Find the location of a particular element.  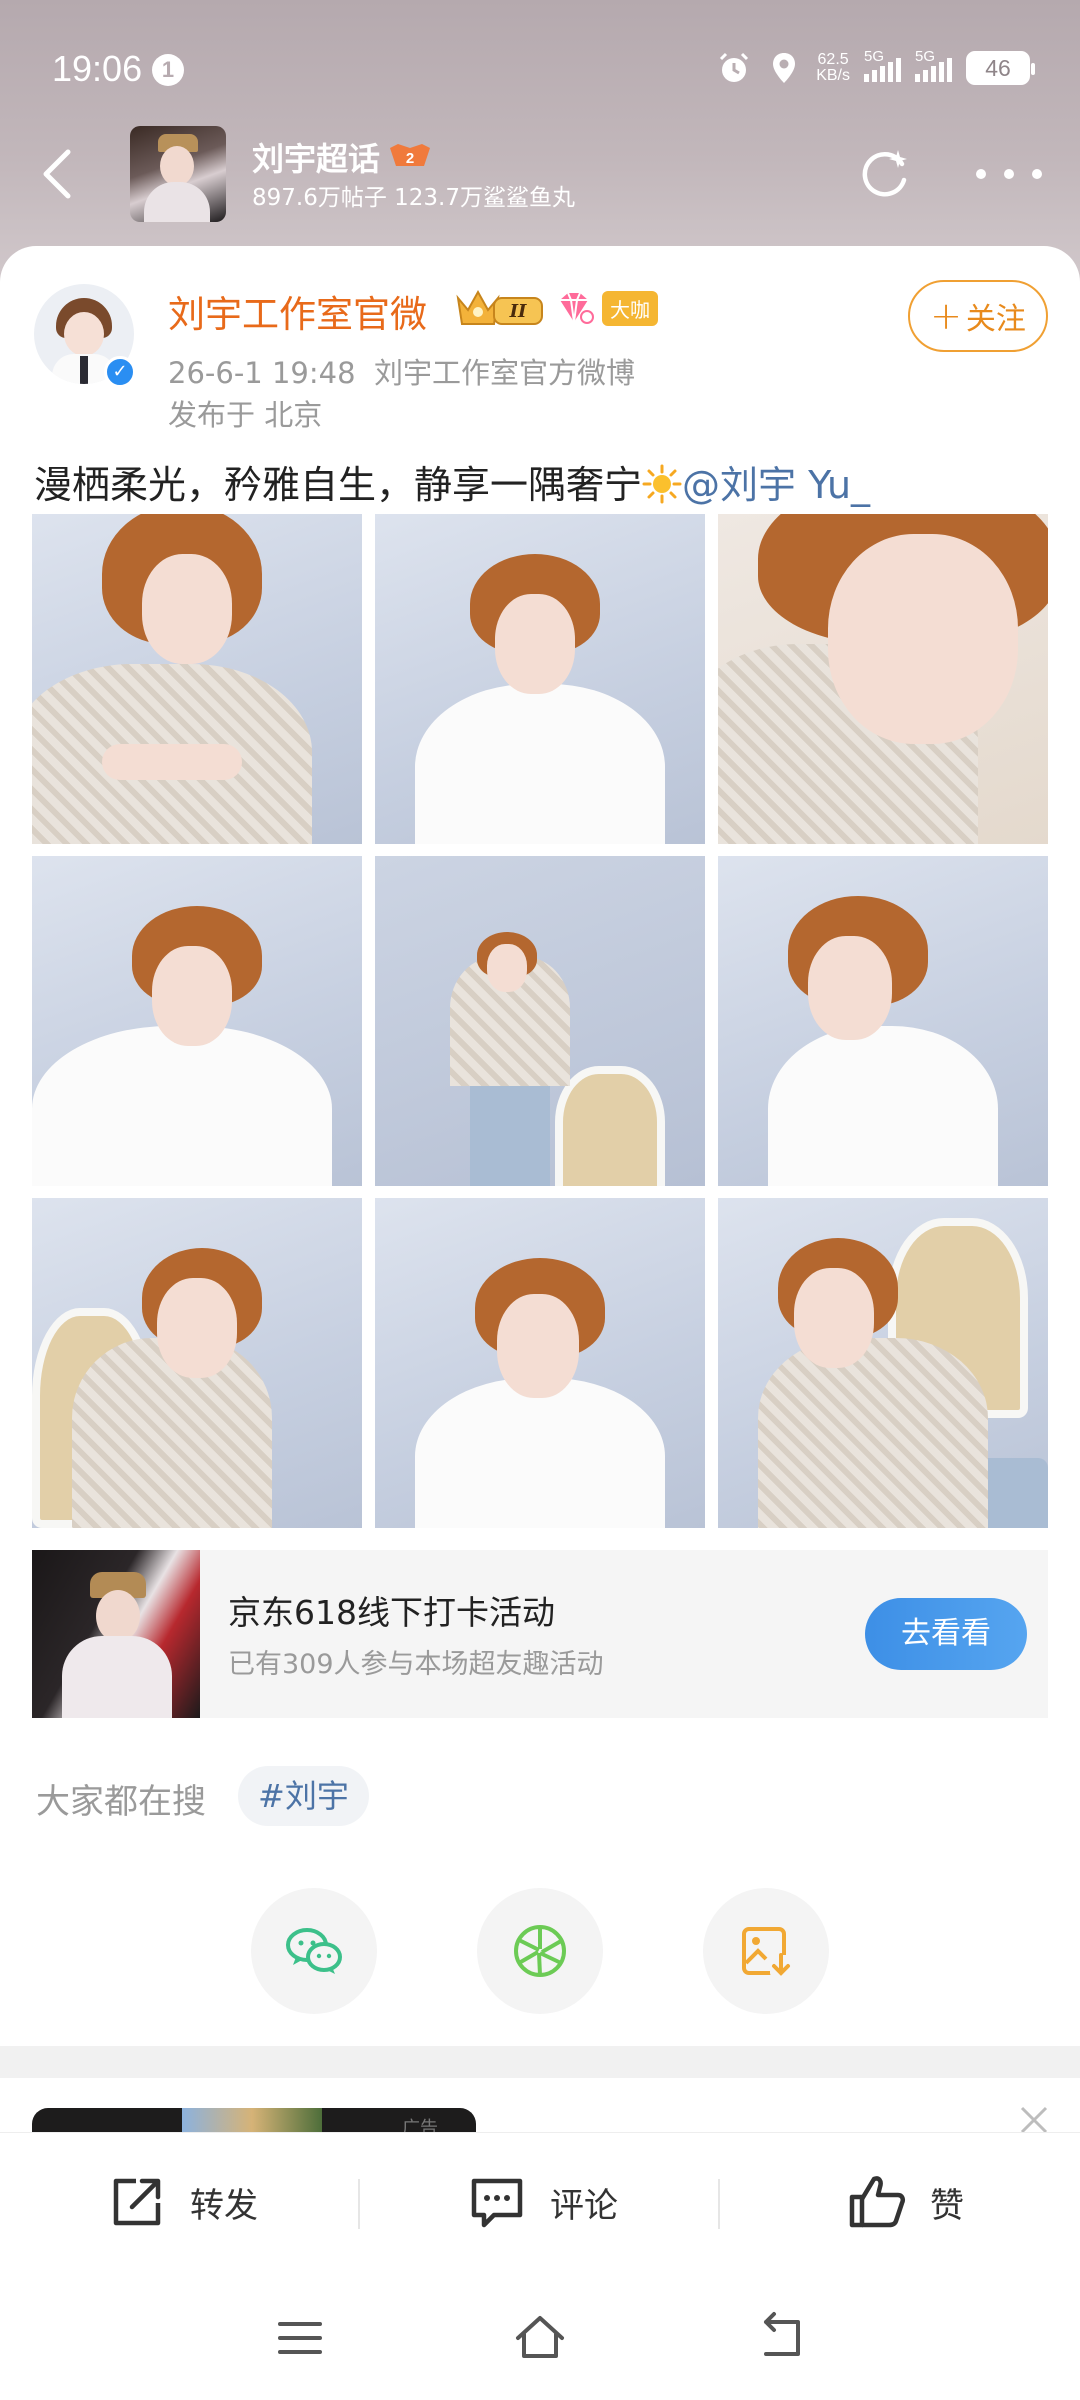

activity-title: 京东618线下打卡活动 is located at coordinates (391, 1612).